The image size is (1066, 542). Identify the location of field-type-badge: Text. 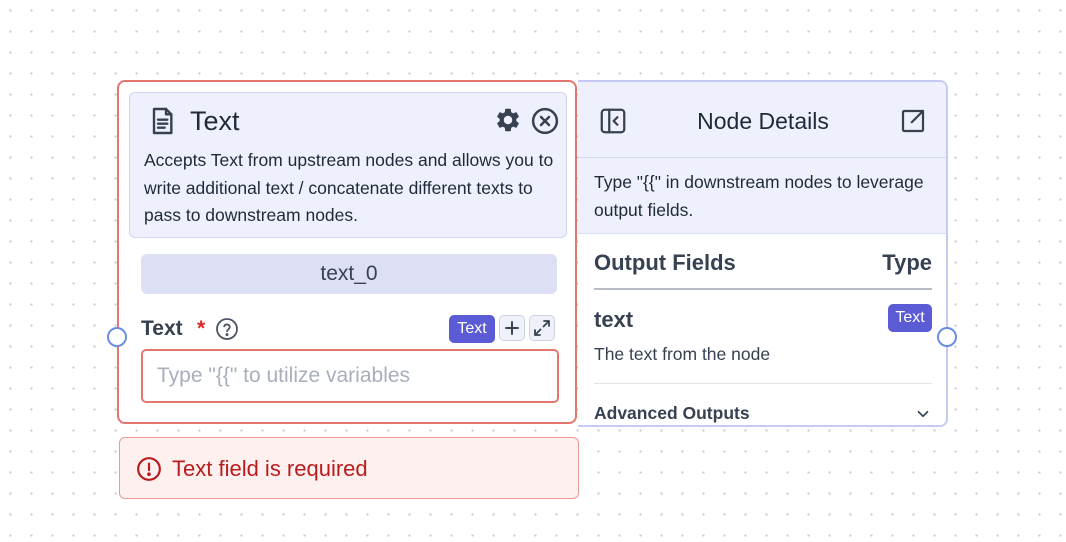
(472, 329).